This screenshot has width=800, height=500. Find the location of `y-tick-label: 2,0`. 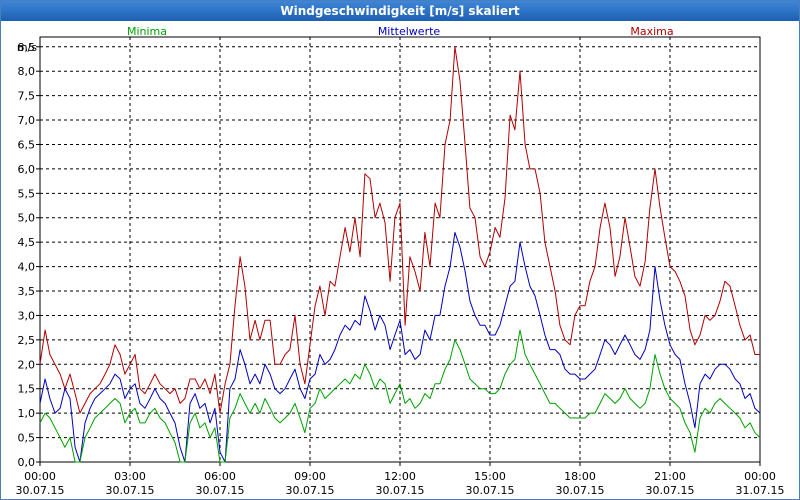

y-tick-label: 2,0 is located at coordinates (27, 364).